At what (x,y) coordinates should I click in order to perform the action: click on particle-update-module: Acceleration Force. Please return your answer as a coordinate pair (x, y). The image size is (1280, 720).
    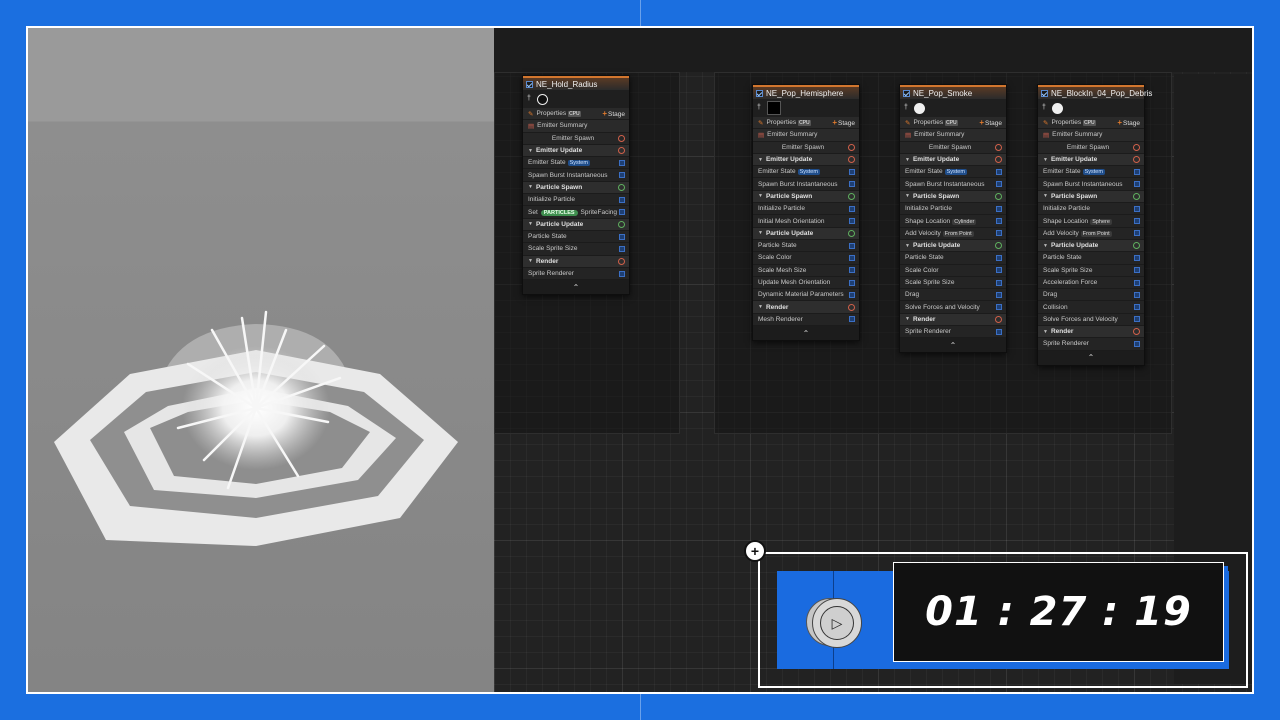
    Looking at the image, I should click on (1091, 283).